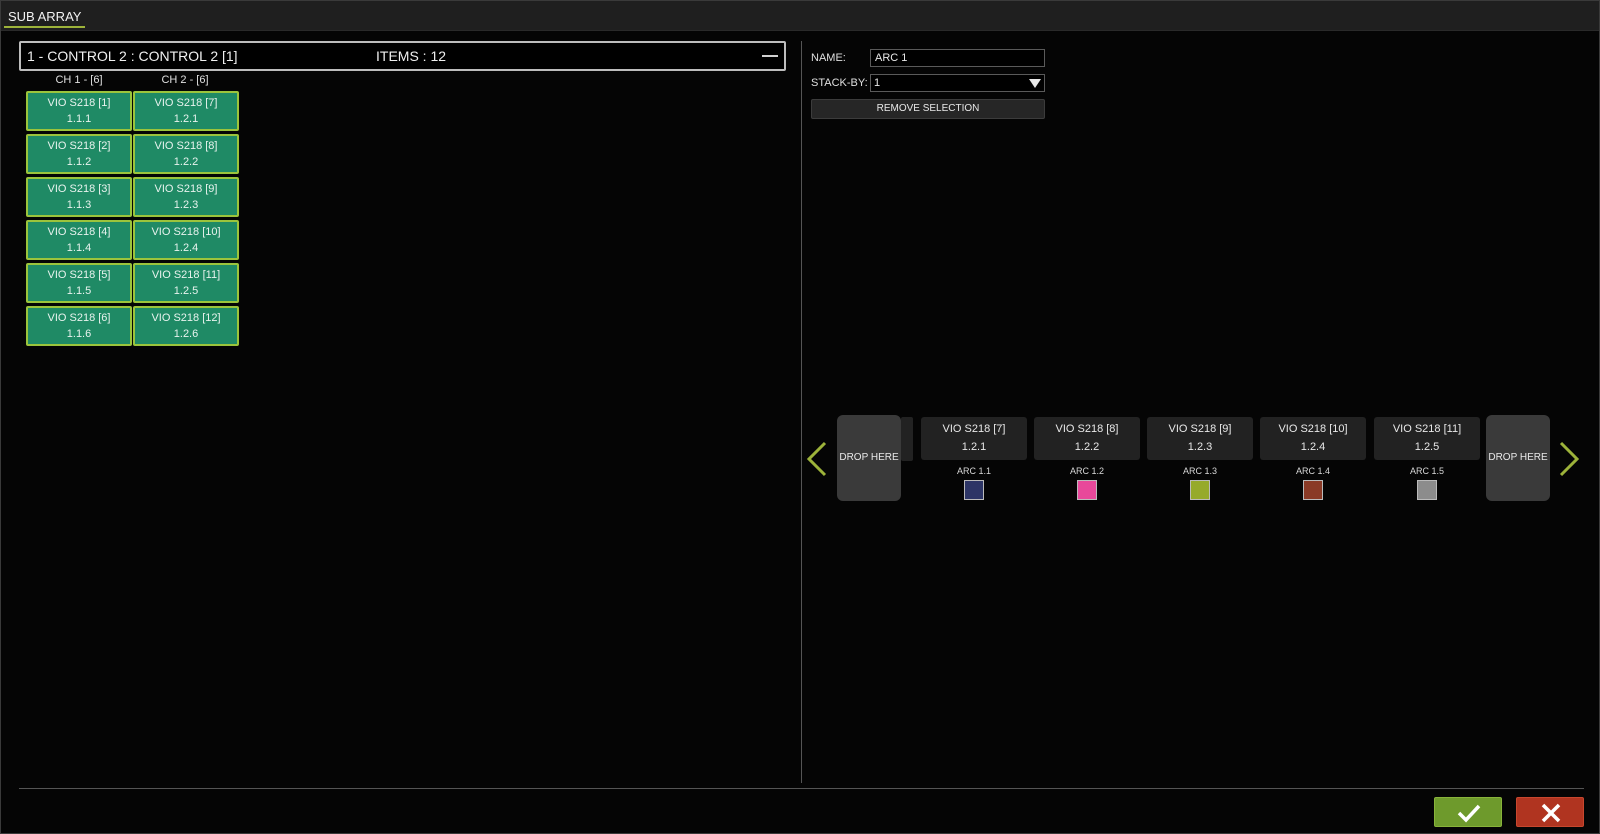 This screenshot has width=1600, height=834. I want to click on arc-slot-card: VIO S218 [9] 1.2.3, so click(1200, 438).